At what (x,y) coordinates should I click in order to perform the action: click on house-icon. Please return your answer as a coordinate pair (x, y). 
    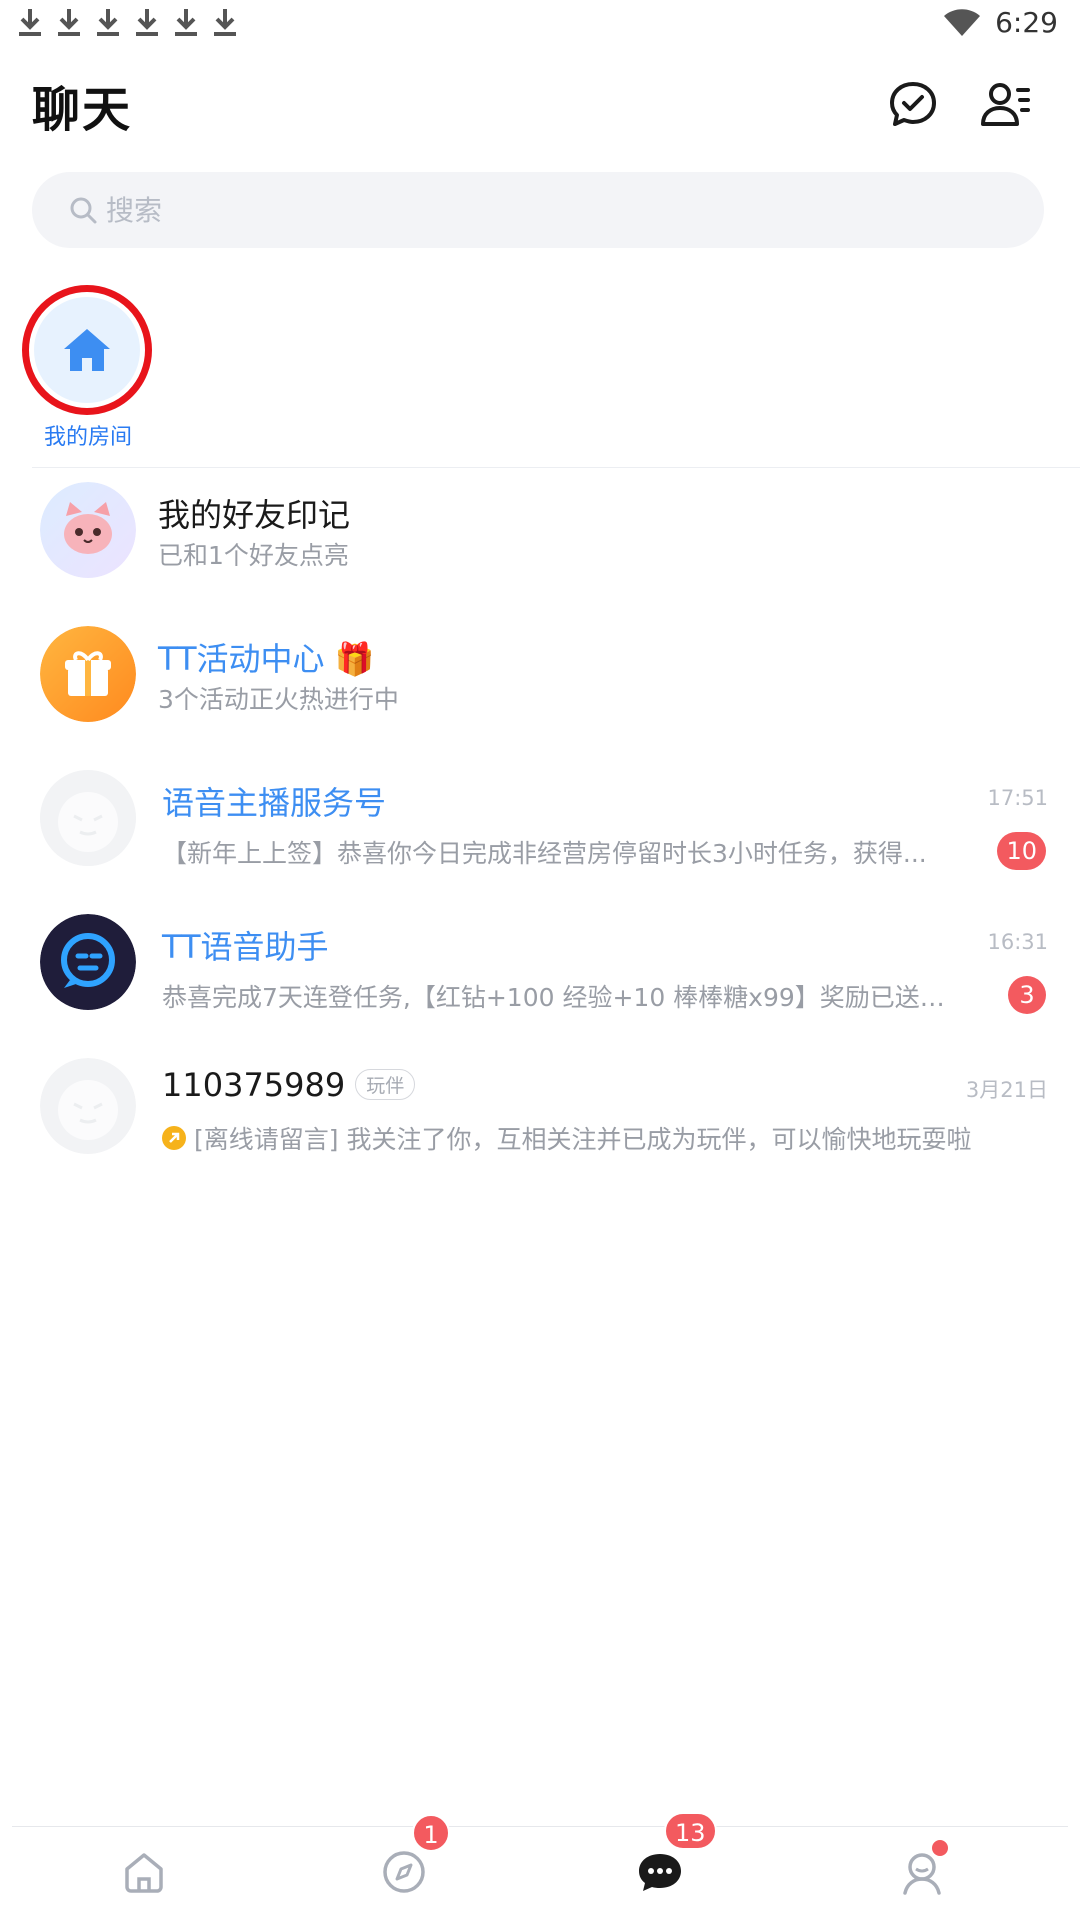
    Looking at the image, I should click on (87, 350).